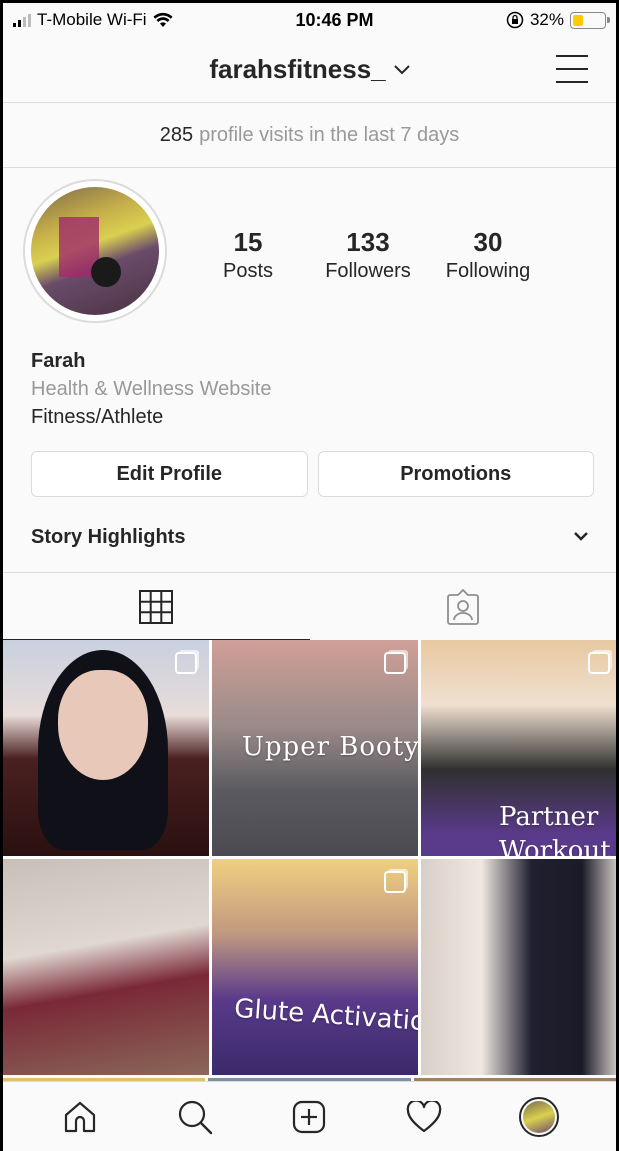  Describe the element at coordinates (97, 417) in the screenshot. I see `profile-bio-text: Fitness/Athlete` at that location.